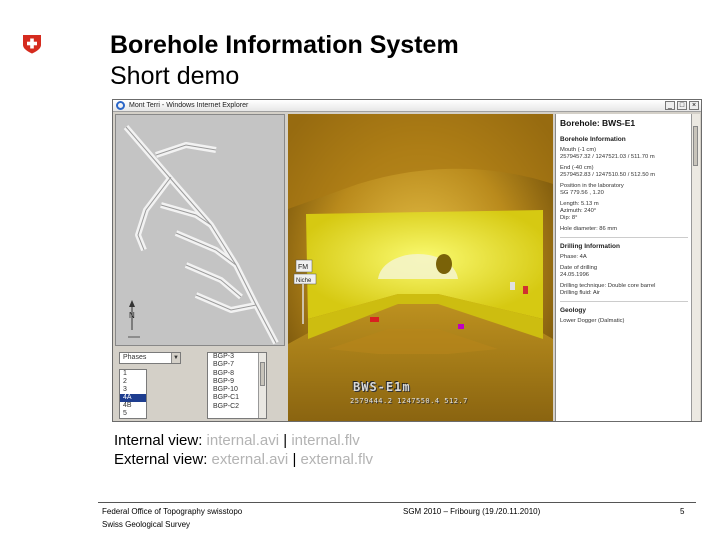 The height and width of the screenshot is (540, 720). What do you see at coordinates (303, 267) in the screenshot?
I see `sign-fm: FM` at bounding box center [303, 267].